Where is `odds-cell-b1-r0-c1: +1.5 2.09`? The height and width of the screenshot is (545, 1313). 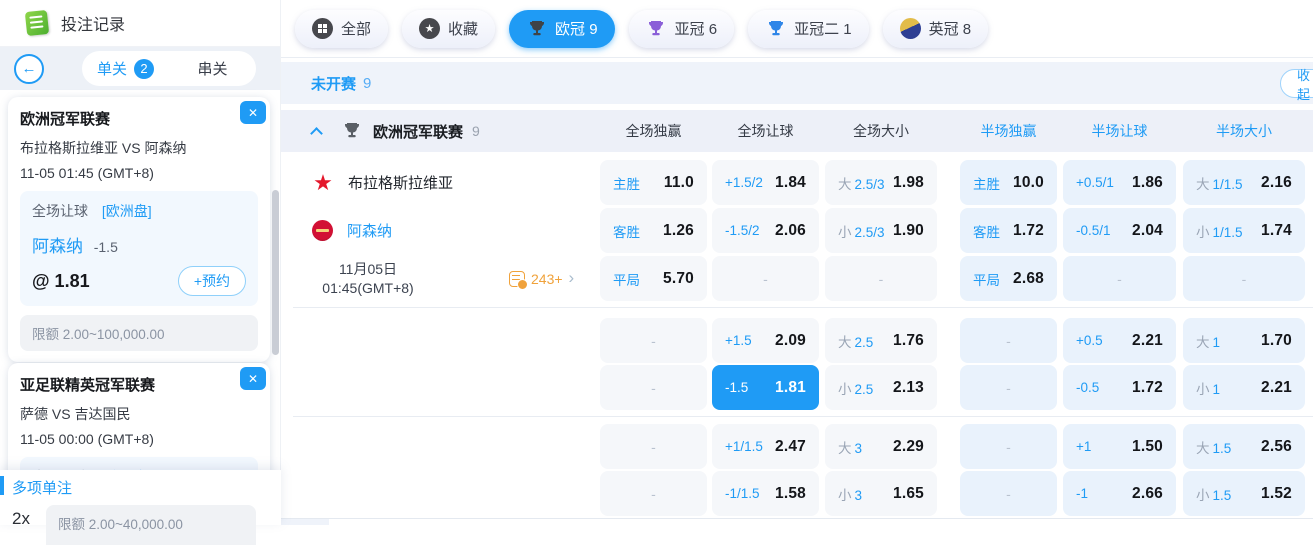 odds-cell-b1-r0-c1: +1.5 2.09 is located at coordinates (765, 340).